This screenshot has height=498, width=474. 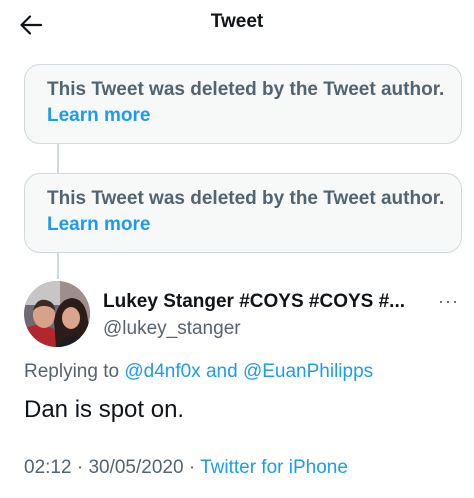 I want to click on more-button: ···, so click(x=448, y=301).